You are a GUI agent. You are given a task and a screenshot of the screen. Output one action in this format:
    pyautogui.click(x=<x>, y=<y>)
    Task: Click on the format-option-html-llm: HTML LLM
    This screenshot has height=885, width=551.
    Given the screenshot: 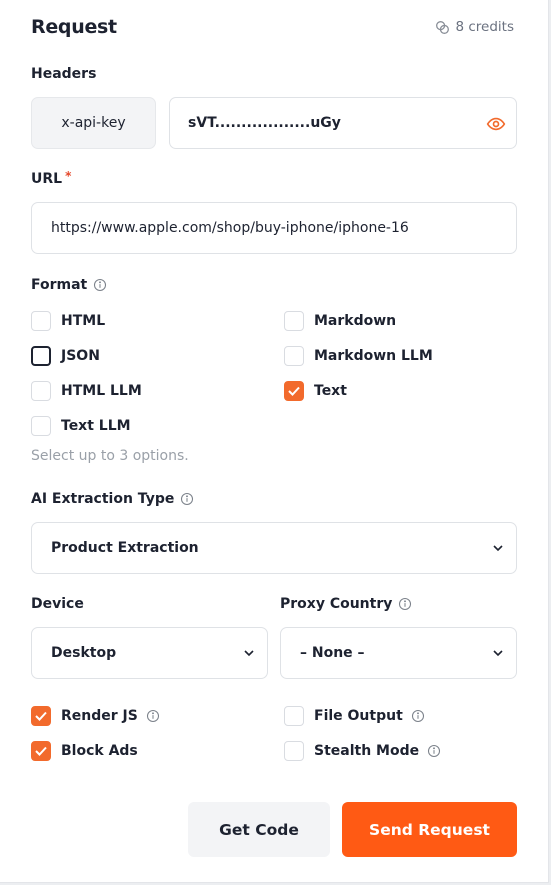 What is the action you would take?
    pyautogui.click(x=86, y=391)
    